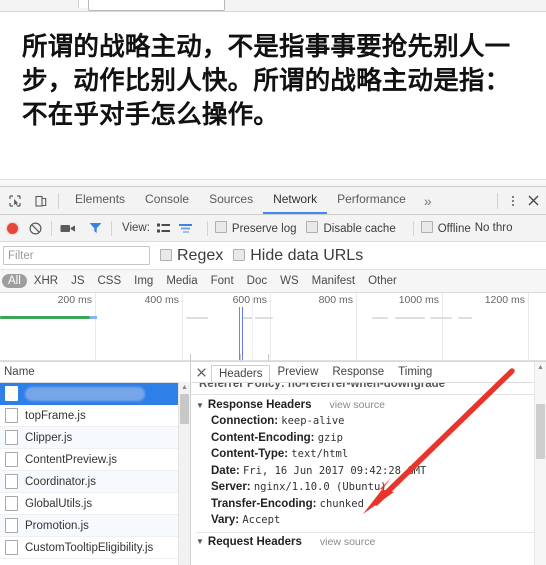 This screenshot has width=546, height=565. I want to click on header-entry: Content-Type: text/html, so click(368, 454).